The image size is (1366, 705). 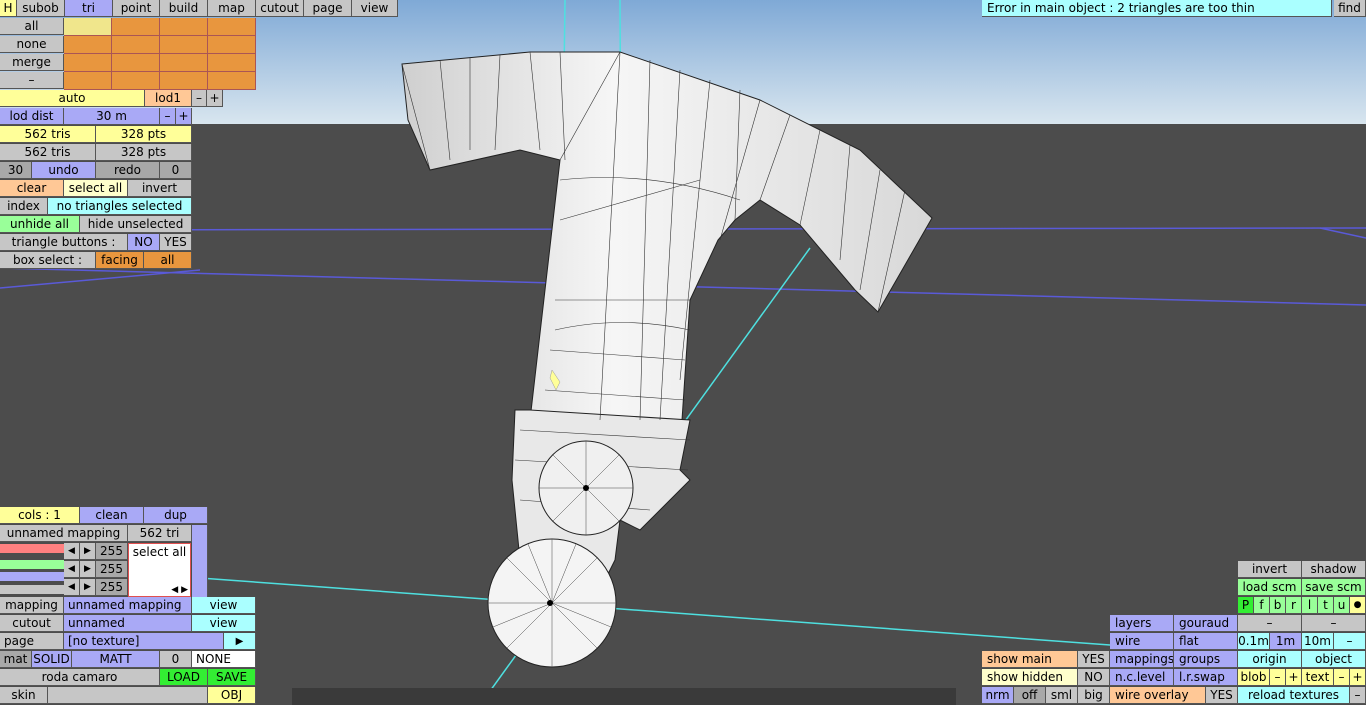 I want to click on groups-button: groups, so click(x=1206, y=659).